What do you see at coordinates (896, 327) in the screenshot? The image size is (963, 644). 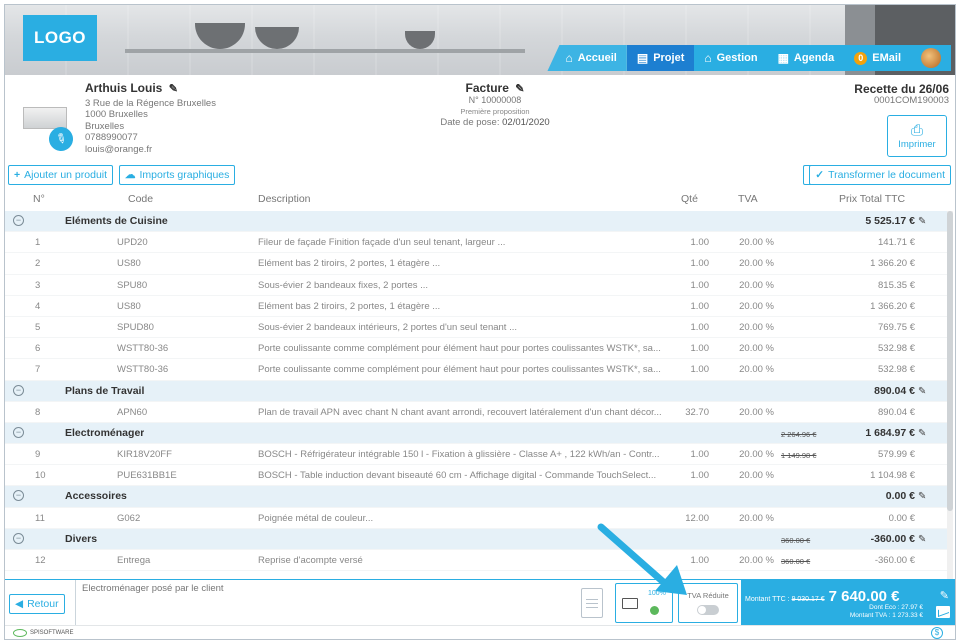 I see `row-price: 769.75 €` at bounding box center [896, 327].